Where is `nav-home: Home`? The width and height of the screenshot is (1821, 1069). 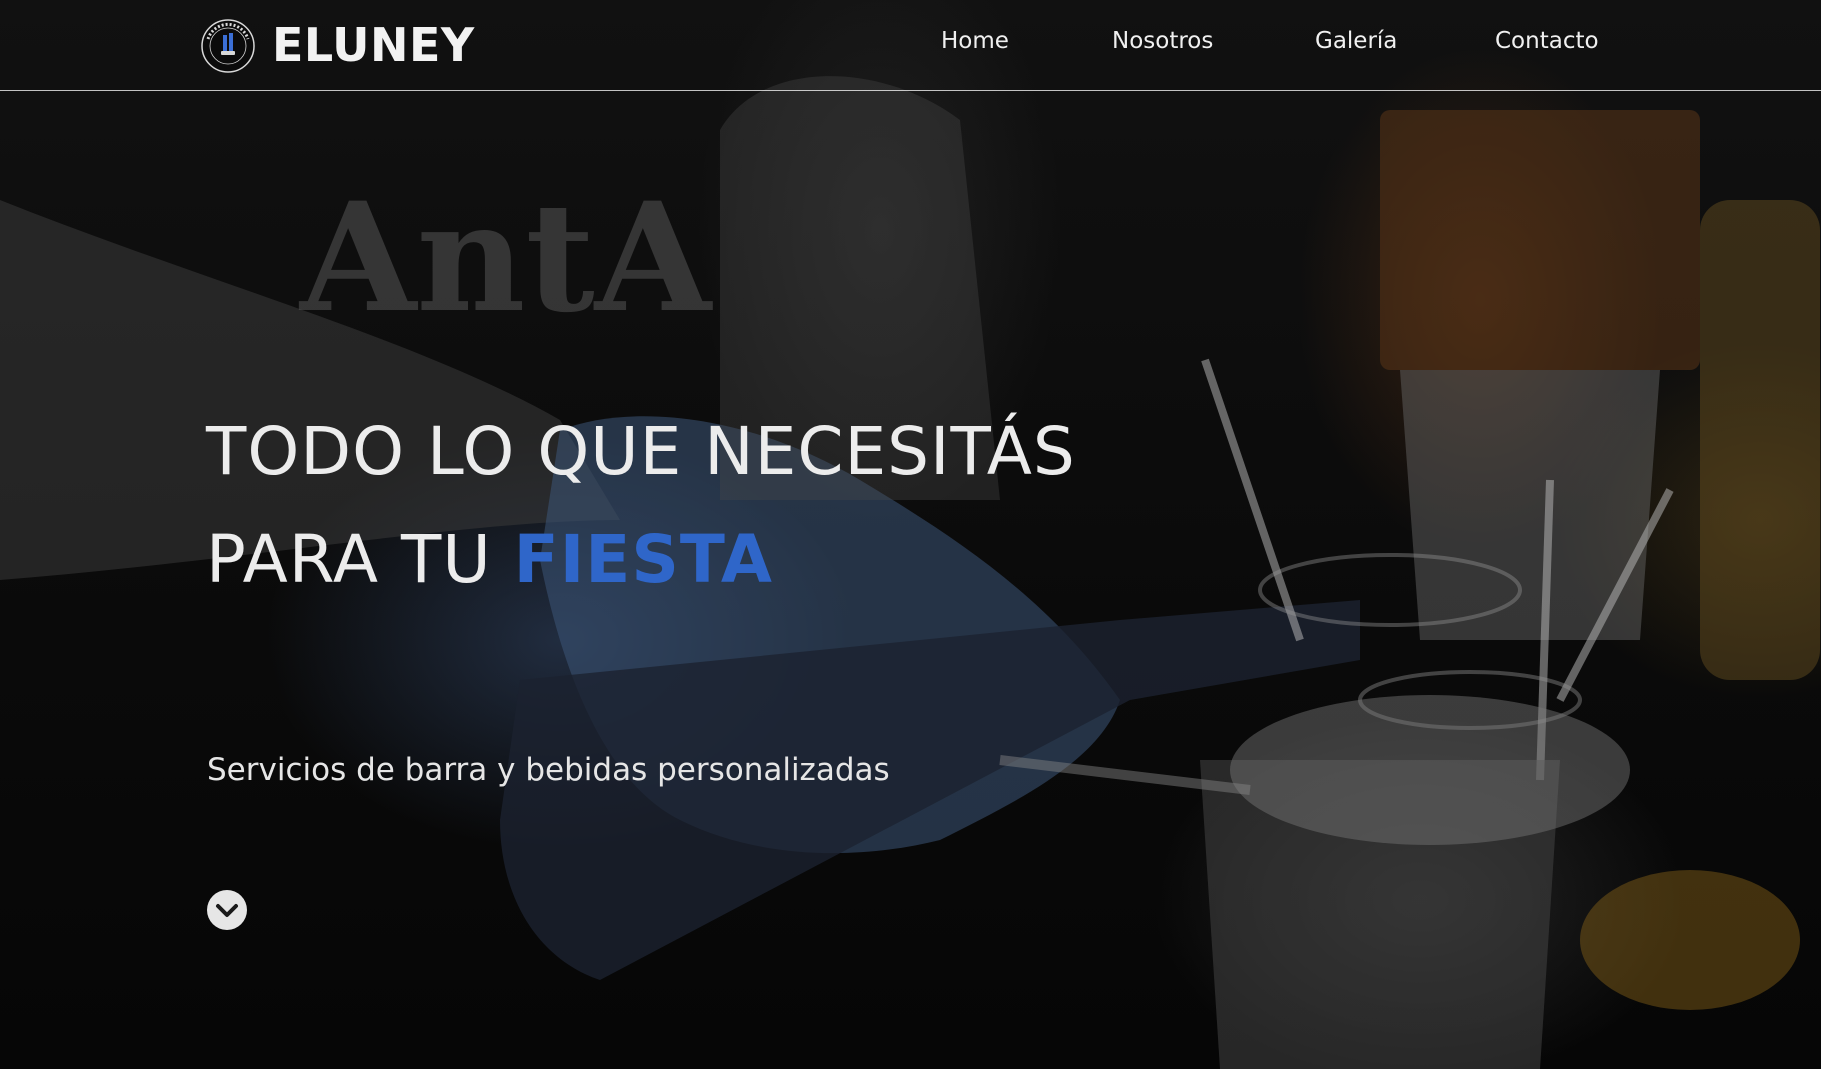 nav-home: Home is located at coordinates (975, 41).